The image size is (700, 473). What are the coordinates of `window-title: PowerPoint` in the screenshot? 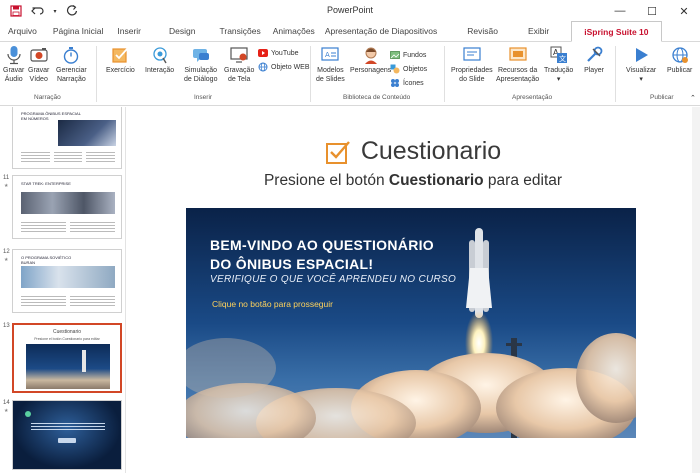 It's located at (350, 10).